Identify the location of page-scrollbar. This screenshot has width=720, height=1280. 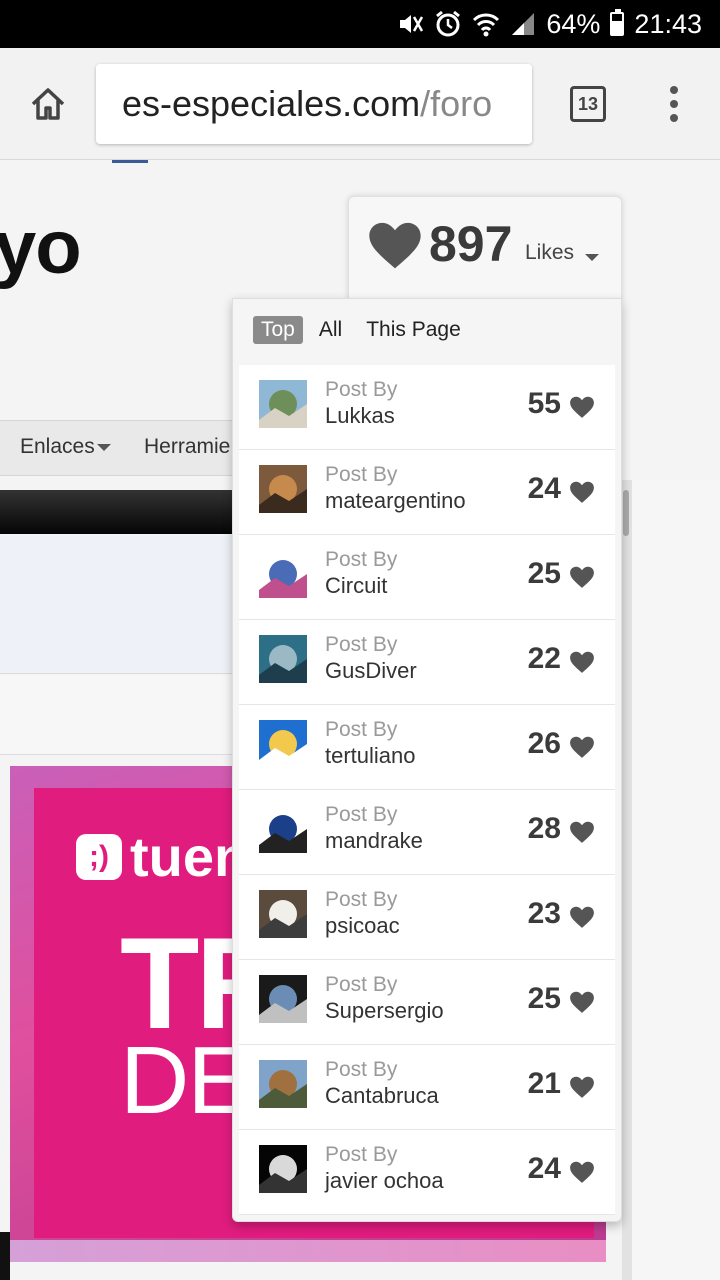
(627, 880).